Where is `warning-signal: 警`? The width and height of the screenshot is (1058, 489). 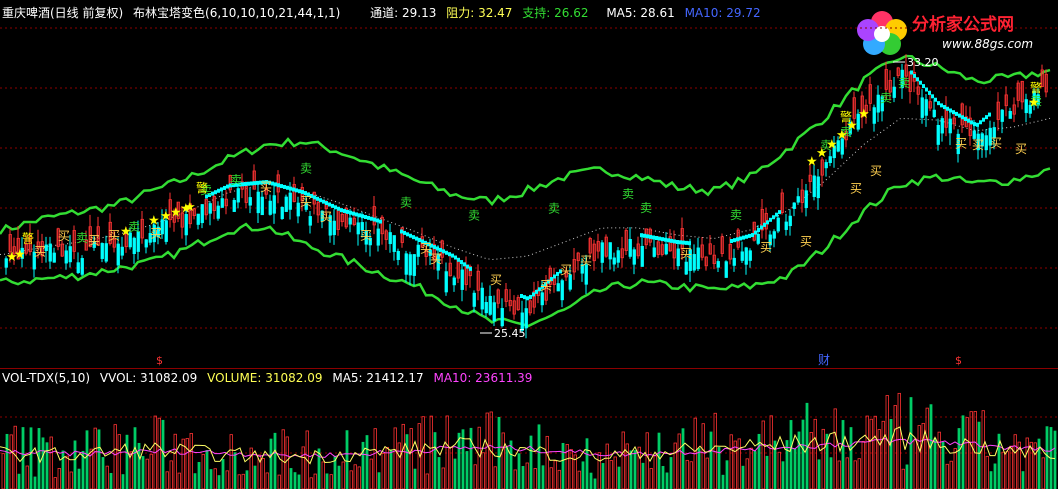 warning-signal: 警 is located at coordinates (28, 237).